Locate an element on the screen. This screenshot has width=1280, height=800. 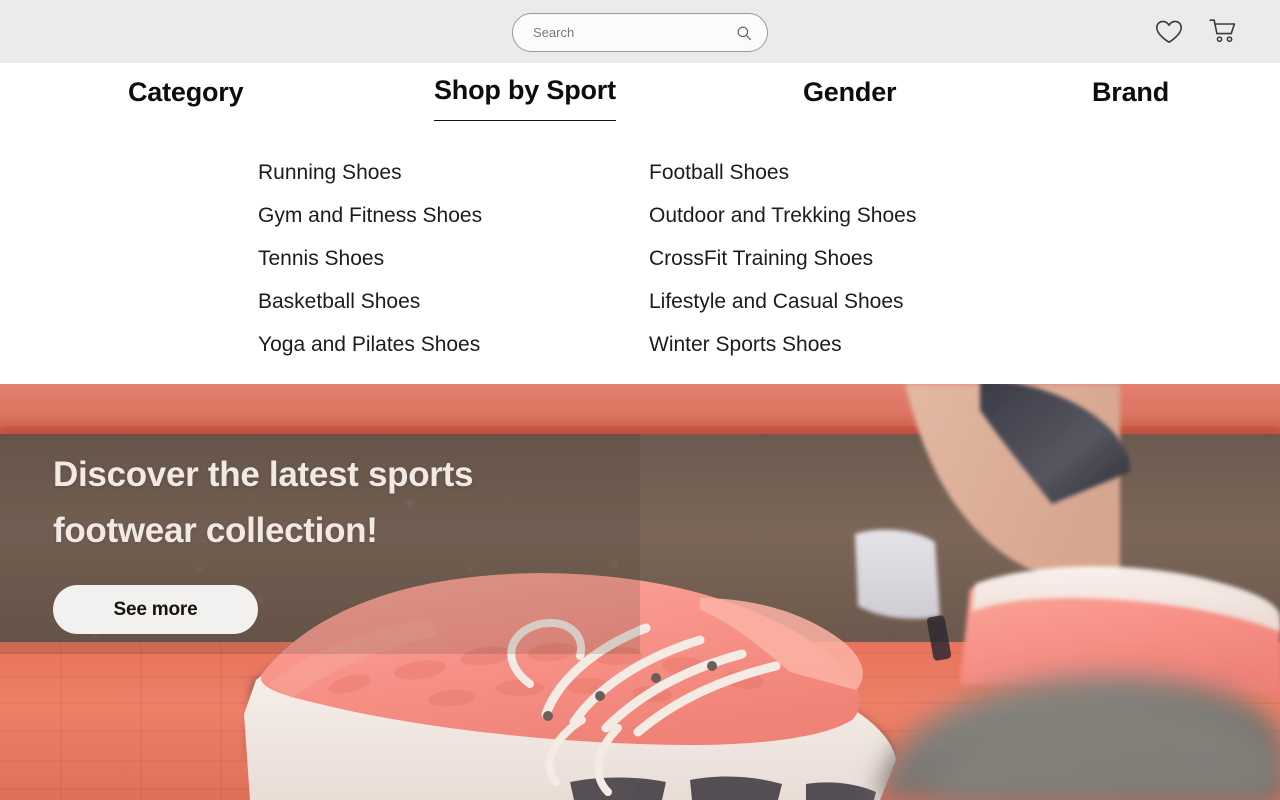
nav-item-brand: Brand is located at coordinates (1130, 93).